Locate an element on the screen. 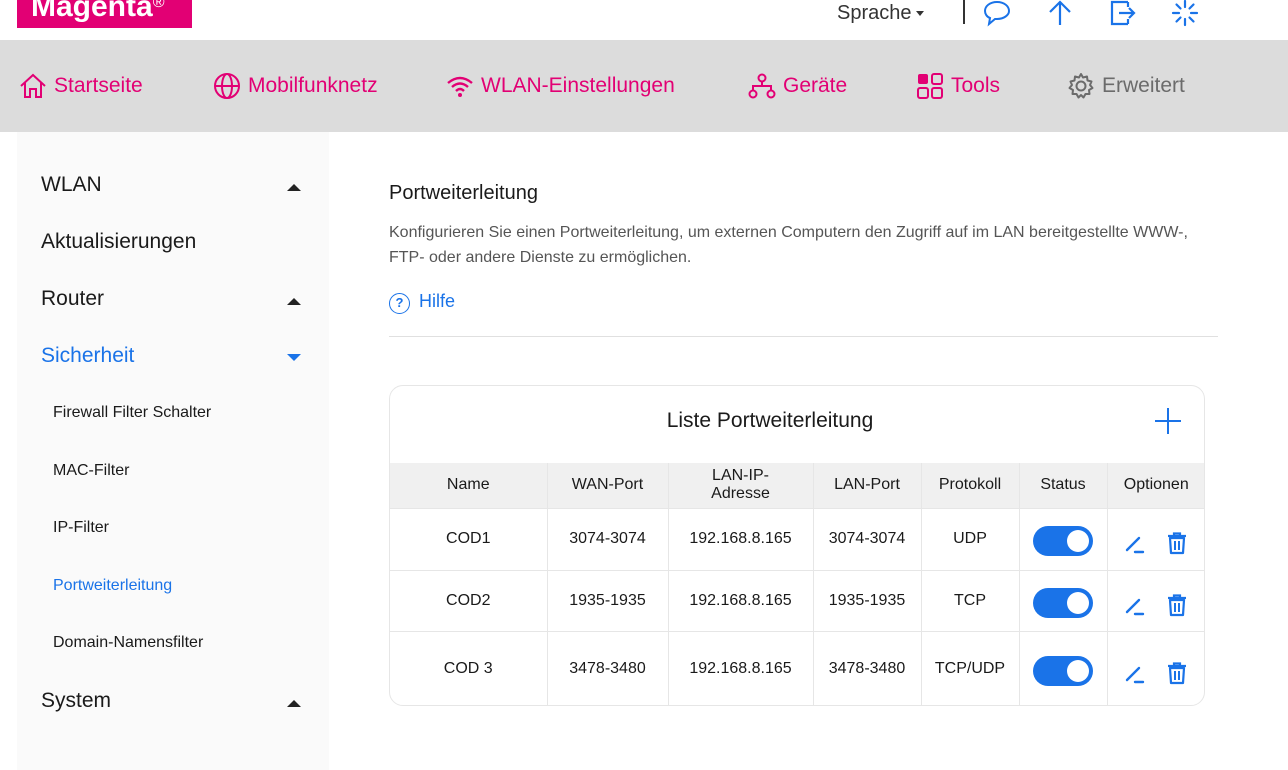 The width and height of the screenshot is (1288, 770). header-divider is located at coordinates (964, 12).